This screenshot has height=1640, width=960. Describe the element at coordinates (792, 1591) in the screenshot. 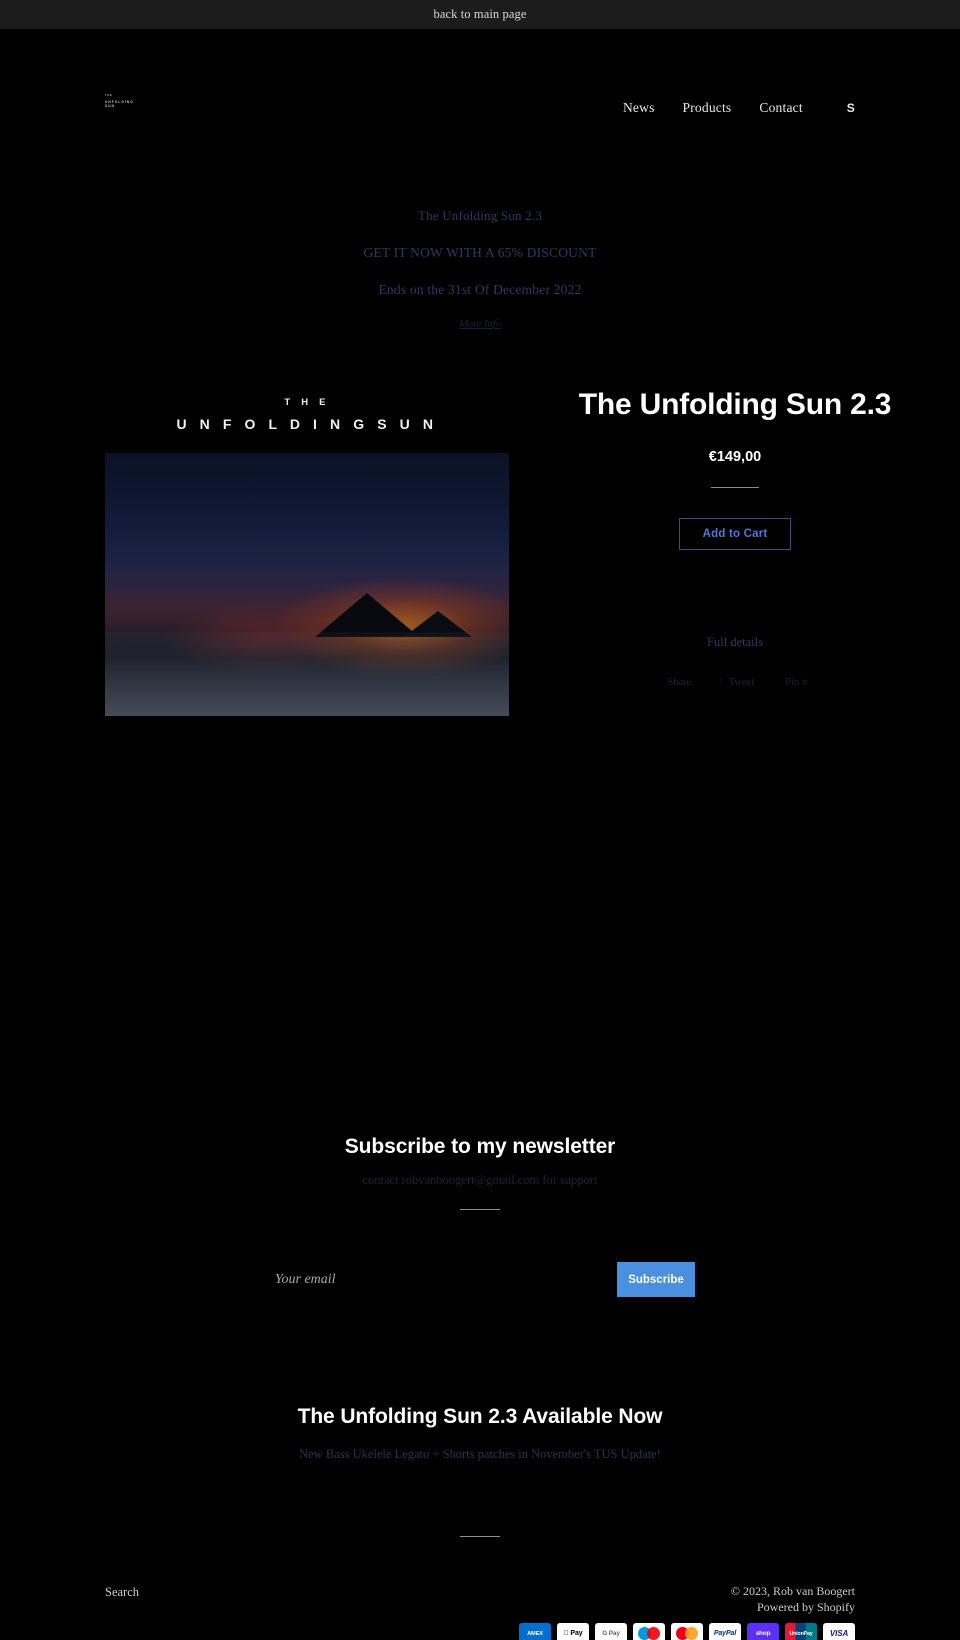

I see `copyright-text: © 2023, Rob van Boogert` at that location.